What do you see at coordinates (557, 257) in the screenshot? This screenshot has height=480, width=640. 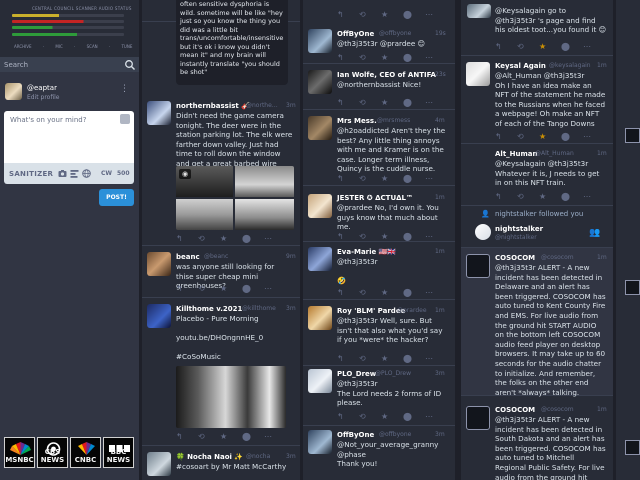 I see `handle: @cosocom` at bounding box center [557, 257].